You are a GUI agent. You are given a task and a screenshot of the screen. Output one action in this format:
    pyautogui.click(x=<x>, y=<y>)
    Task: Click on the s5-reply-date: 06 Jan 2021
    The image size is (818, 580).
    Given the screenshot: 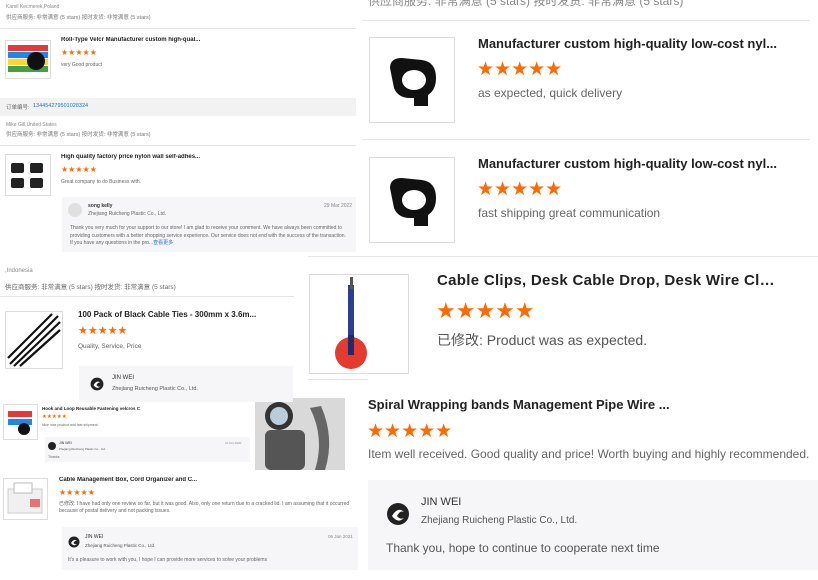 What is the action you would take?
    pyautogui.click(x=340, y=536)
    